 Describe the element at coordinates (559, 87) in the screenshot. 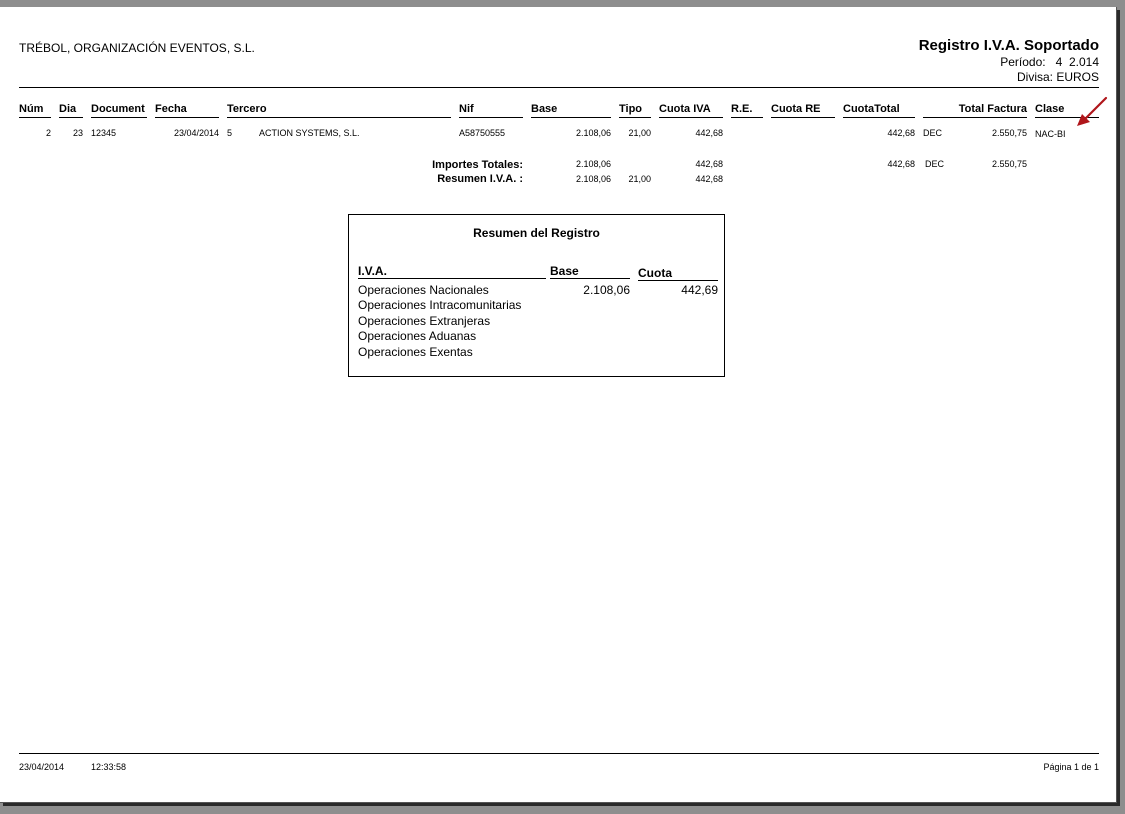

I see `header-divider` at that location.